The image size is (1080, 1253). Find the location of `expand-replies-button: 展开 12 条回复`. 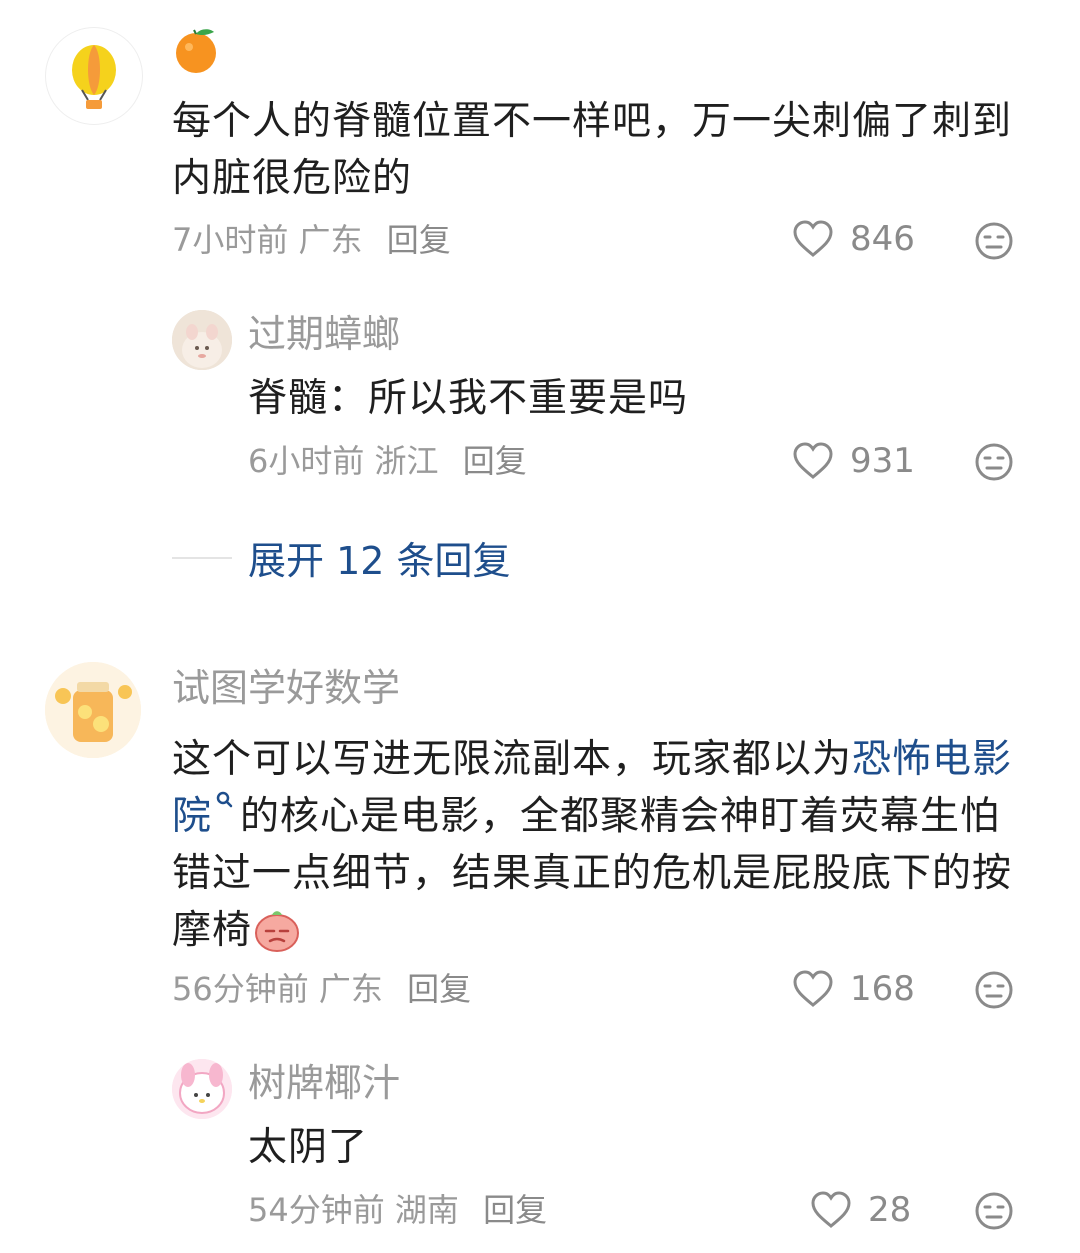

expand-replies-button: 展开 12 条回复 is located at coordinates (341, 557).